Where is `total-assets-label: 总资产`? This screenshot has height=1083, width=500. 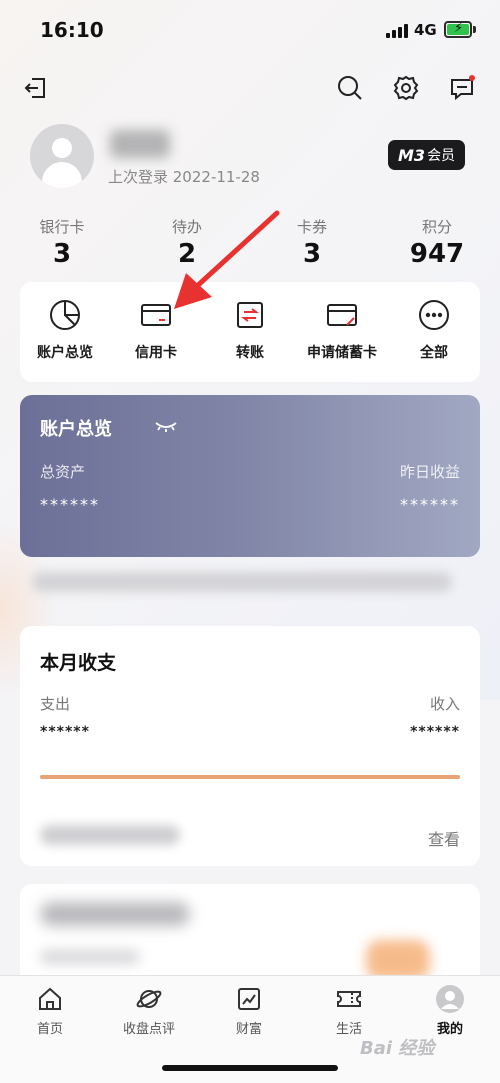
total-assets-label: 总资产 is located at coordinates (63, 472).